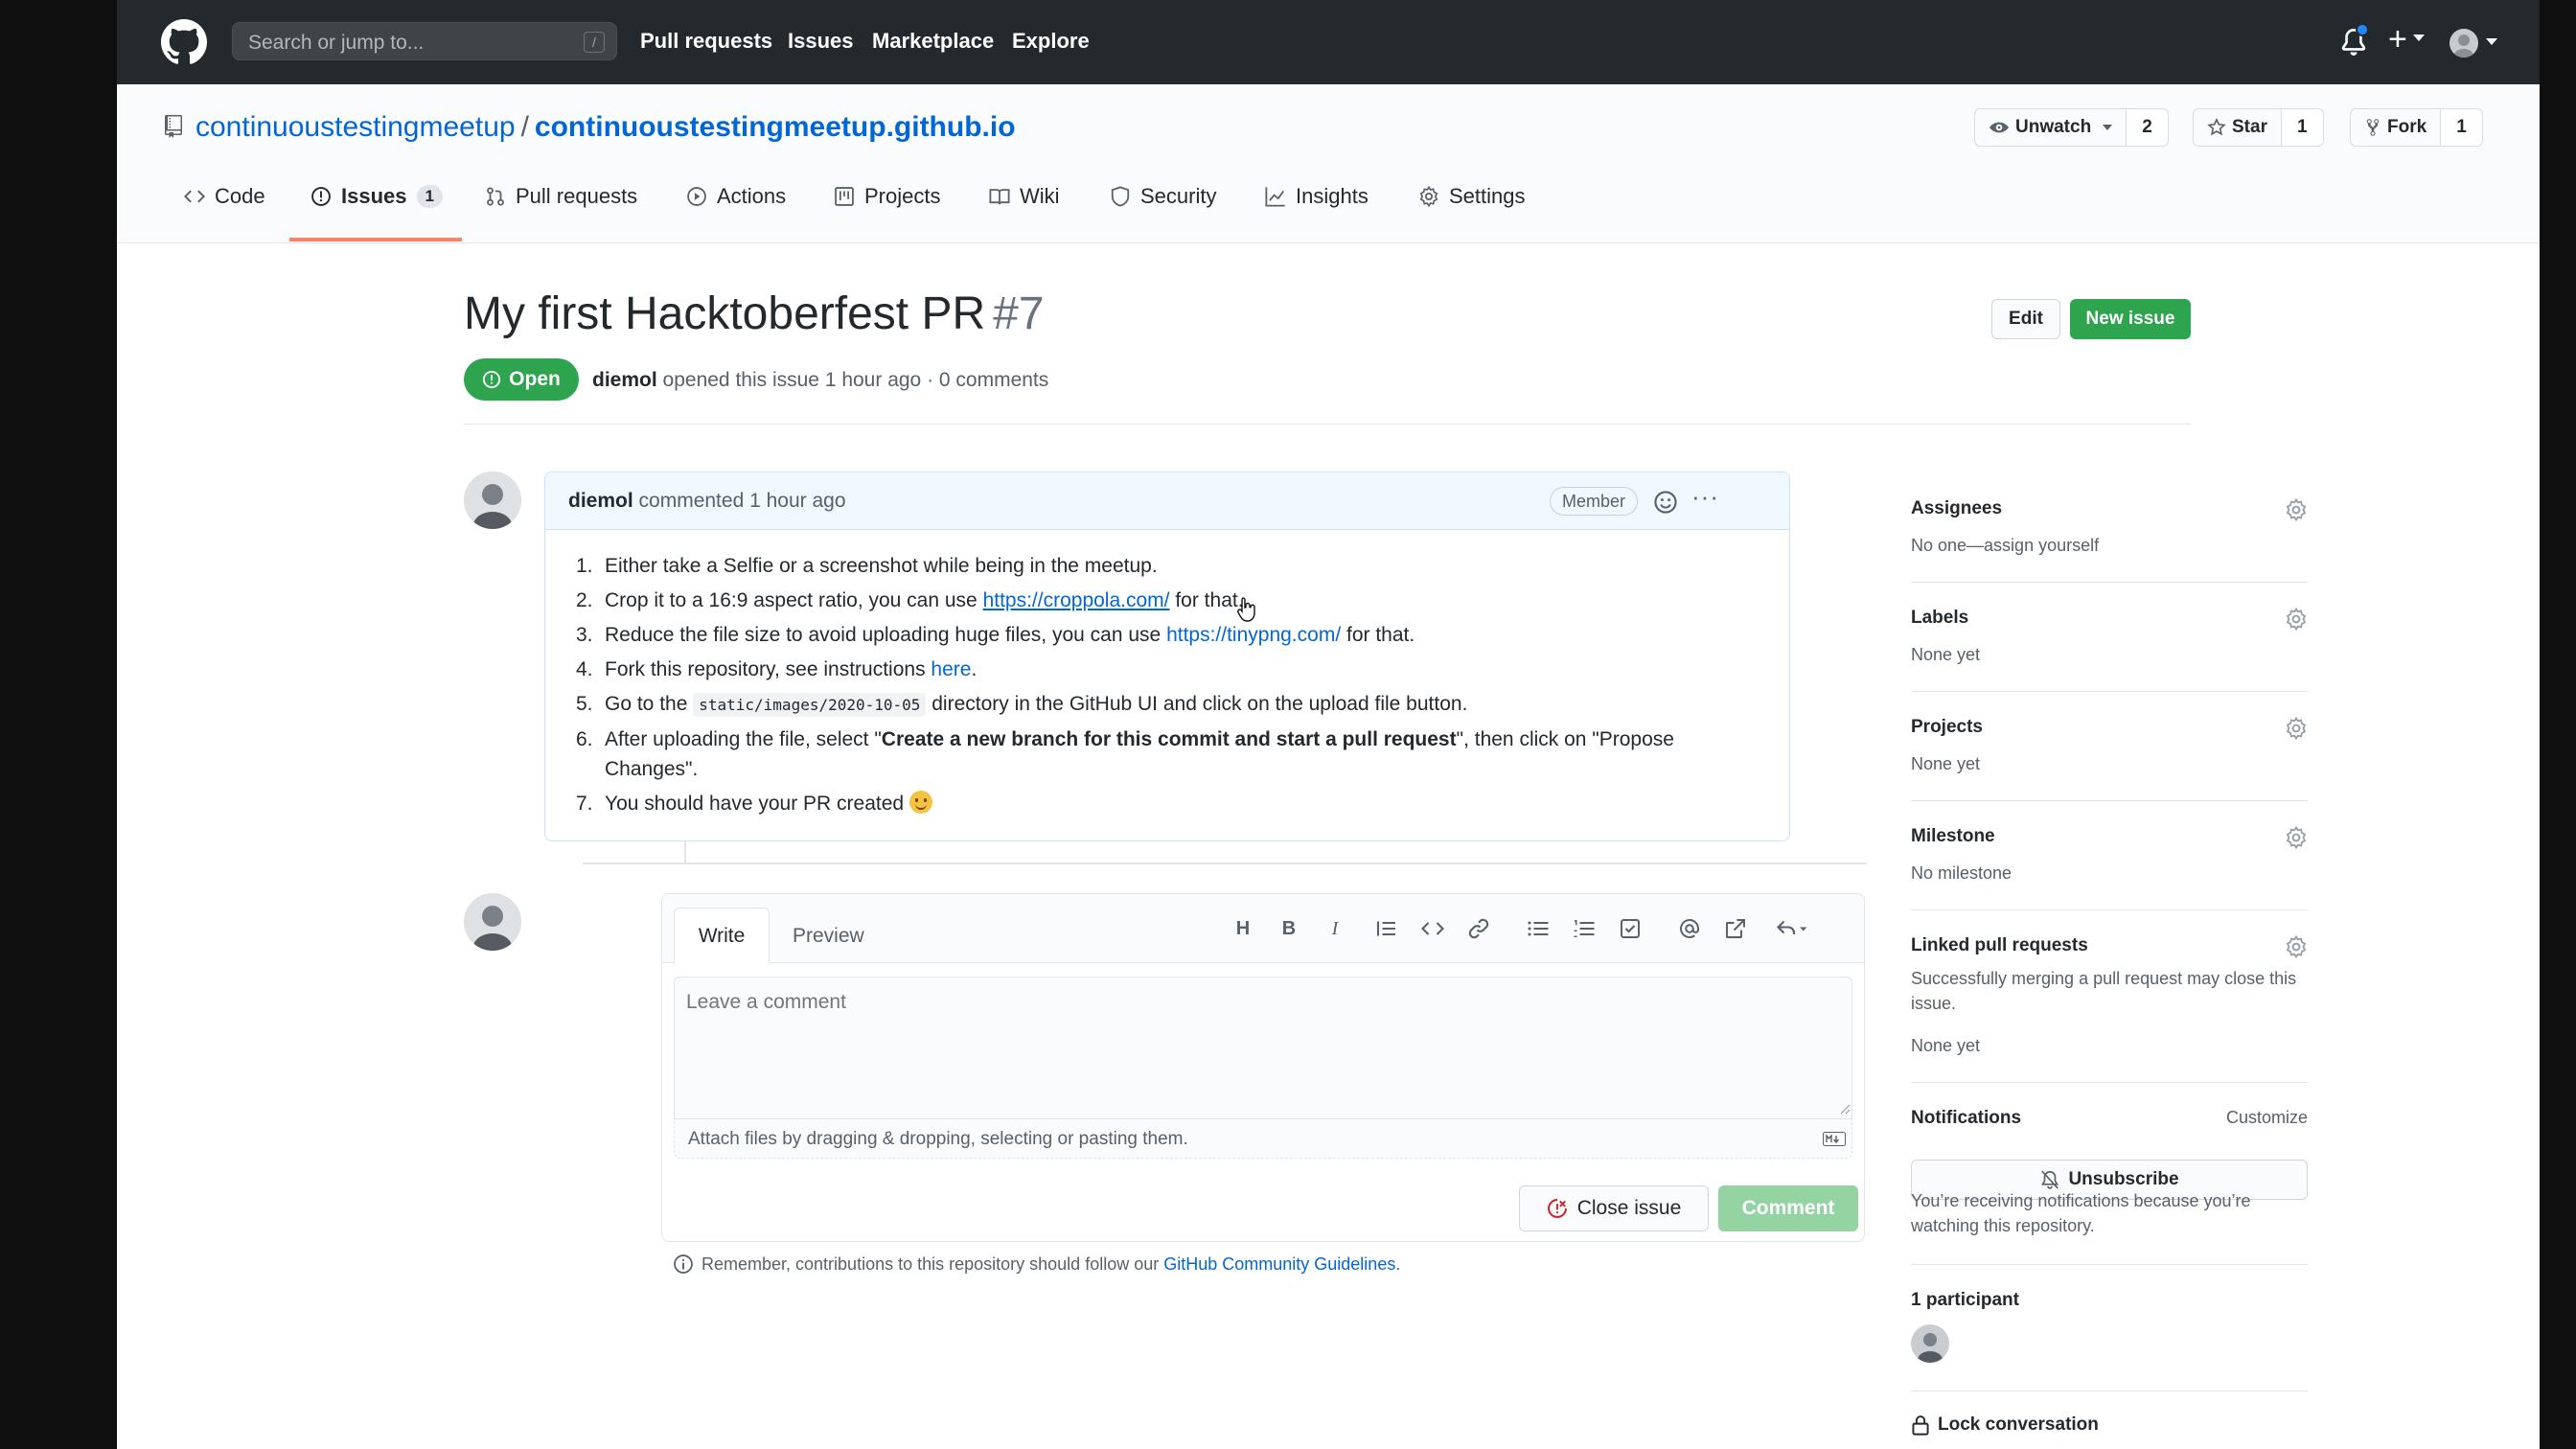 This screenshot has height=1449, width=2576. Describe the element at coordinates (821, 41) in the screenshot. I see `topnav-issues: Issues` at that location.